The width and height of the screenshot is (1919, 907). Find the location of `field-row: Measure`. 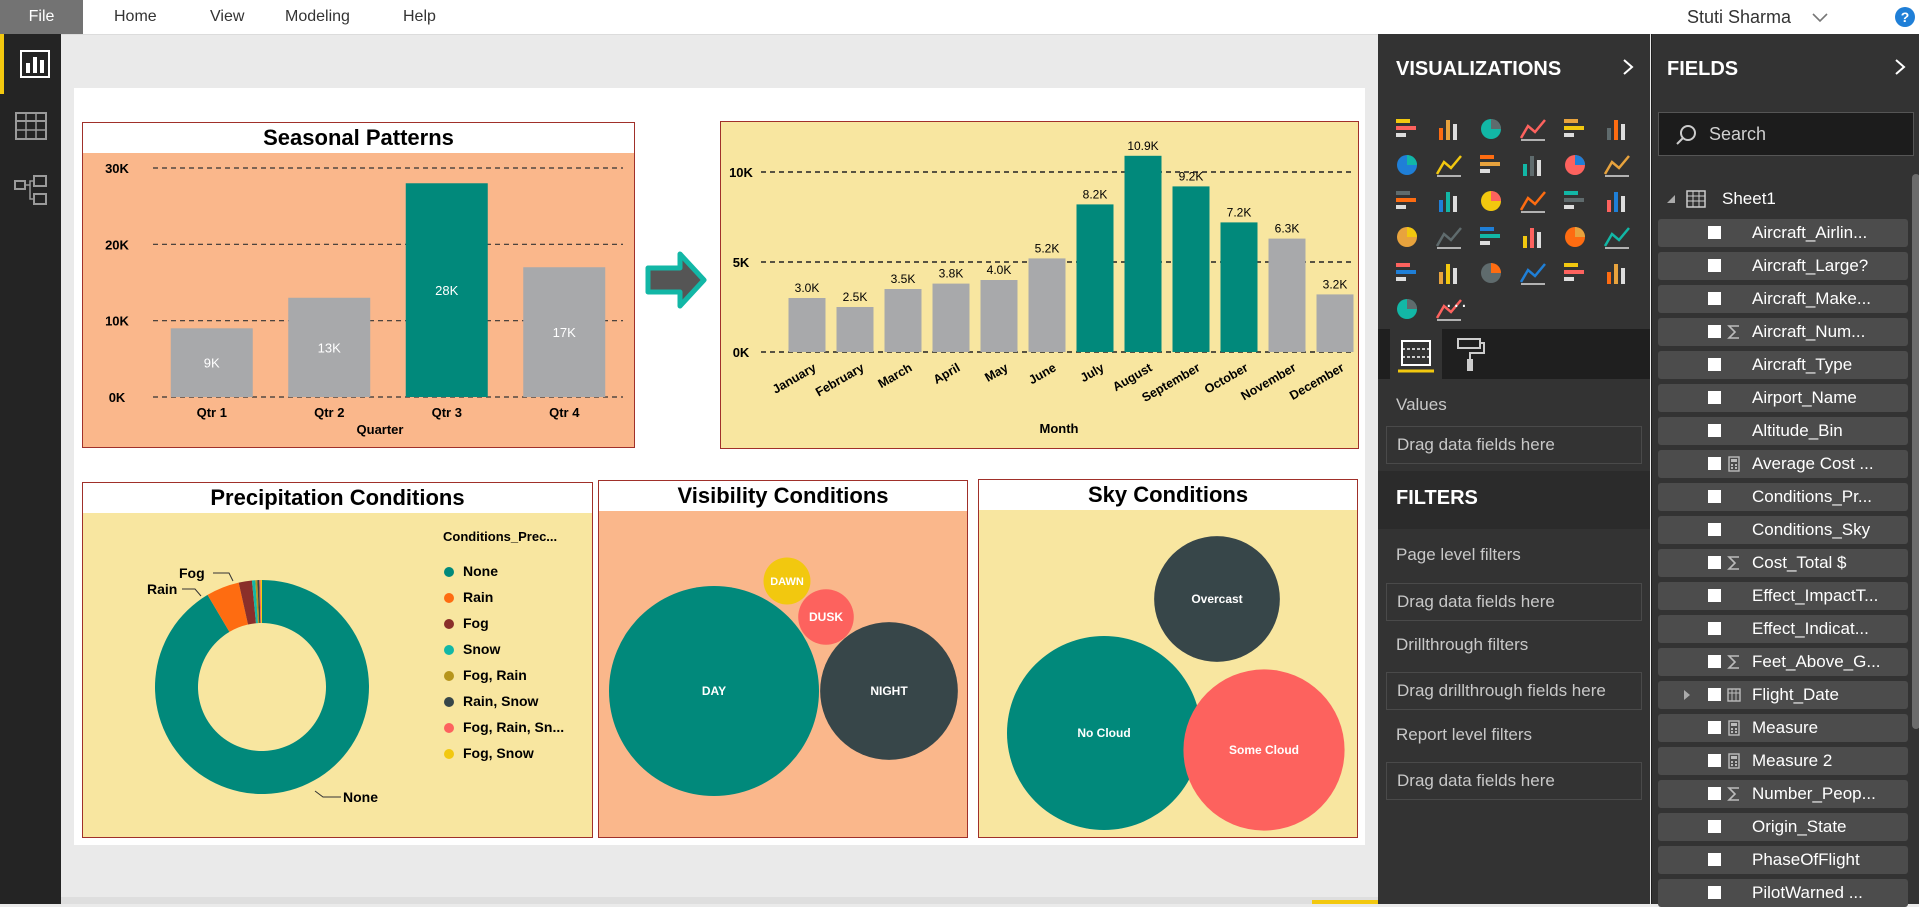

field-row: Measure is located at coordinates (1783, 728).